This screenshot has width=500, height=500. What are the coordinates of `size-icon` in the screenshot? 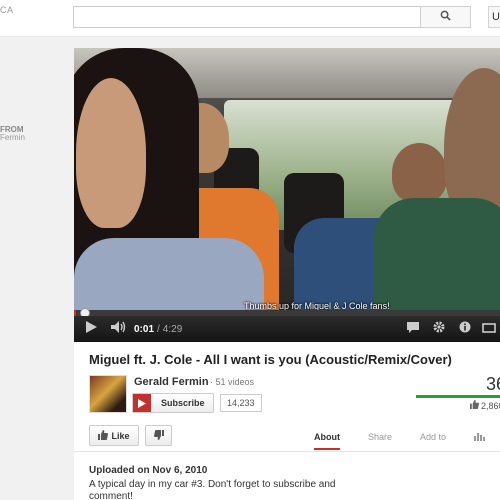 It's located at (489, 329).